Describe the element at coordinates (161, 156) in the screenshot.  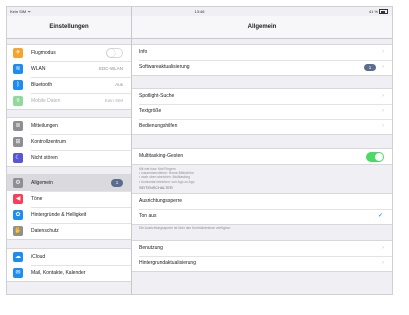
I see `row-label: Multitasking-Gesten` at that location.